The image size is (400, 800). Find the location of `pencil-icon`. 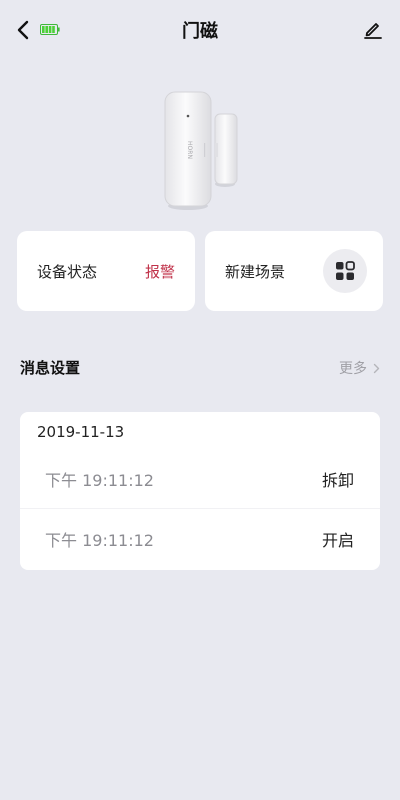

pencil-icon is located at coordinates (373, 31).